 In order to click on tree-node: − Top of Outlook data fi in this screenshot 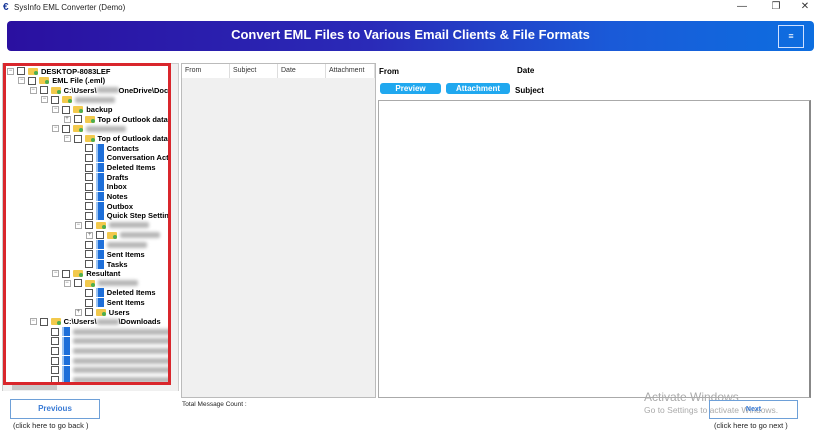, I will do `click(118, 139)`.